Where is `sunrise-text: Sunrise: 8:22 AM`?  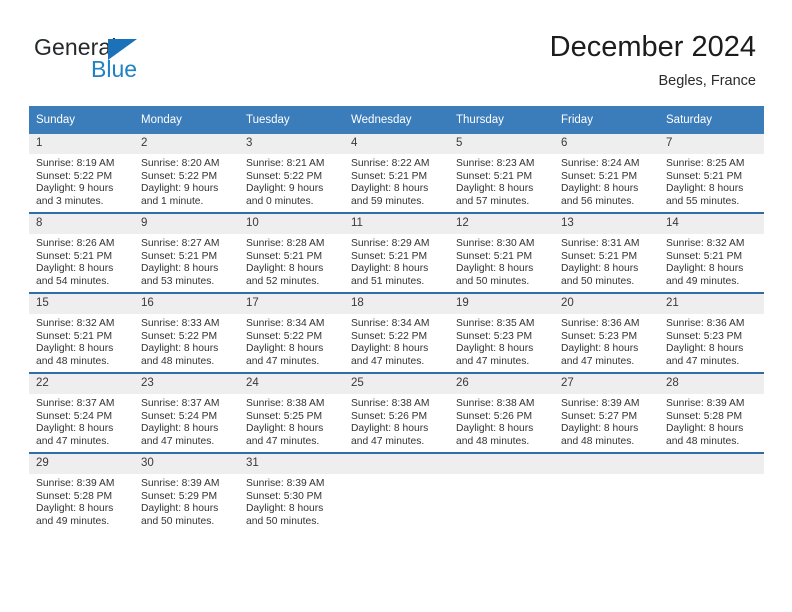 sunrise-text: Sunrise: 8:22 AM is located at coordinates (390, 163).